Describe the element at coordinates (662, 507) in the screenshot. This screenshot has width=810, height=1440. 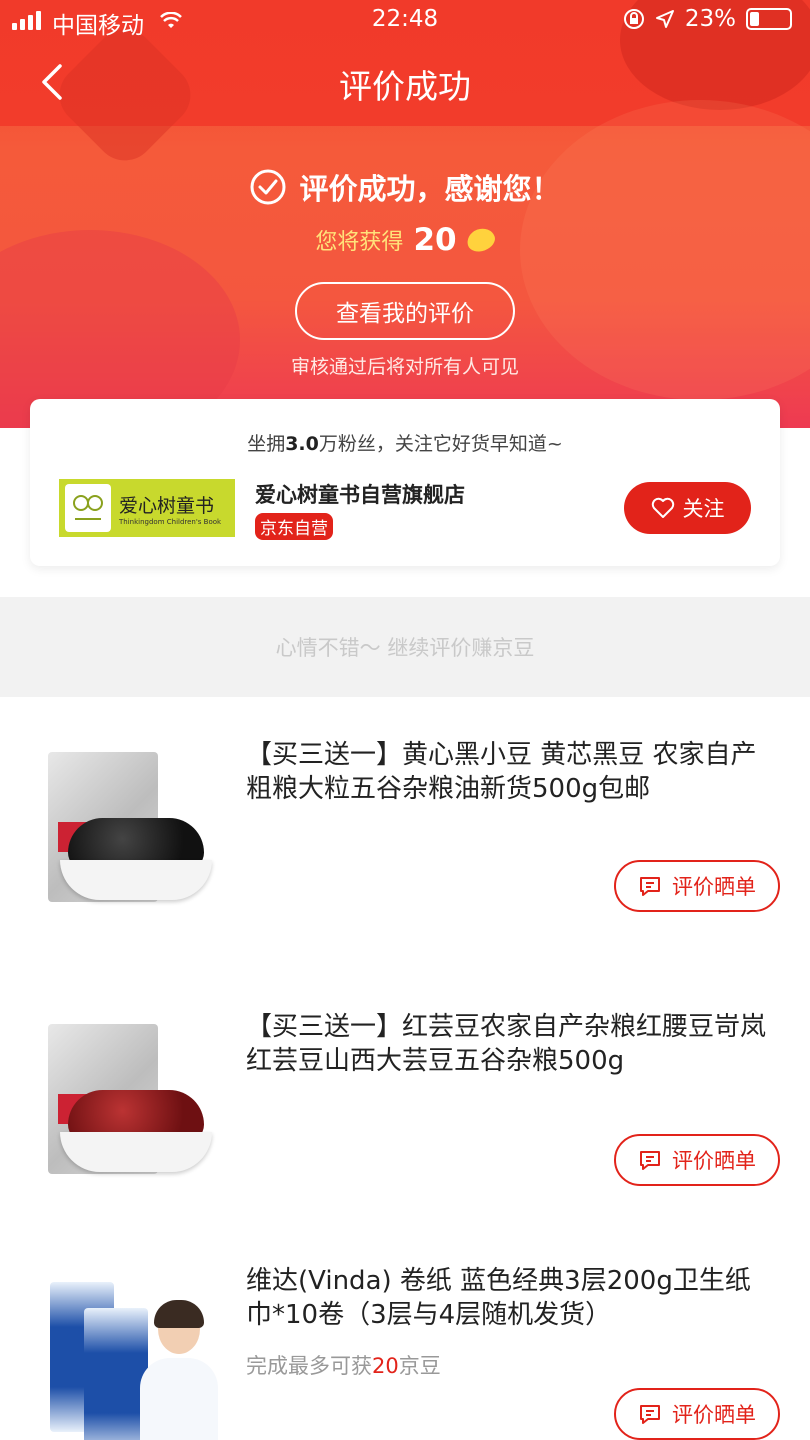
I see `heart-icon` at that location.